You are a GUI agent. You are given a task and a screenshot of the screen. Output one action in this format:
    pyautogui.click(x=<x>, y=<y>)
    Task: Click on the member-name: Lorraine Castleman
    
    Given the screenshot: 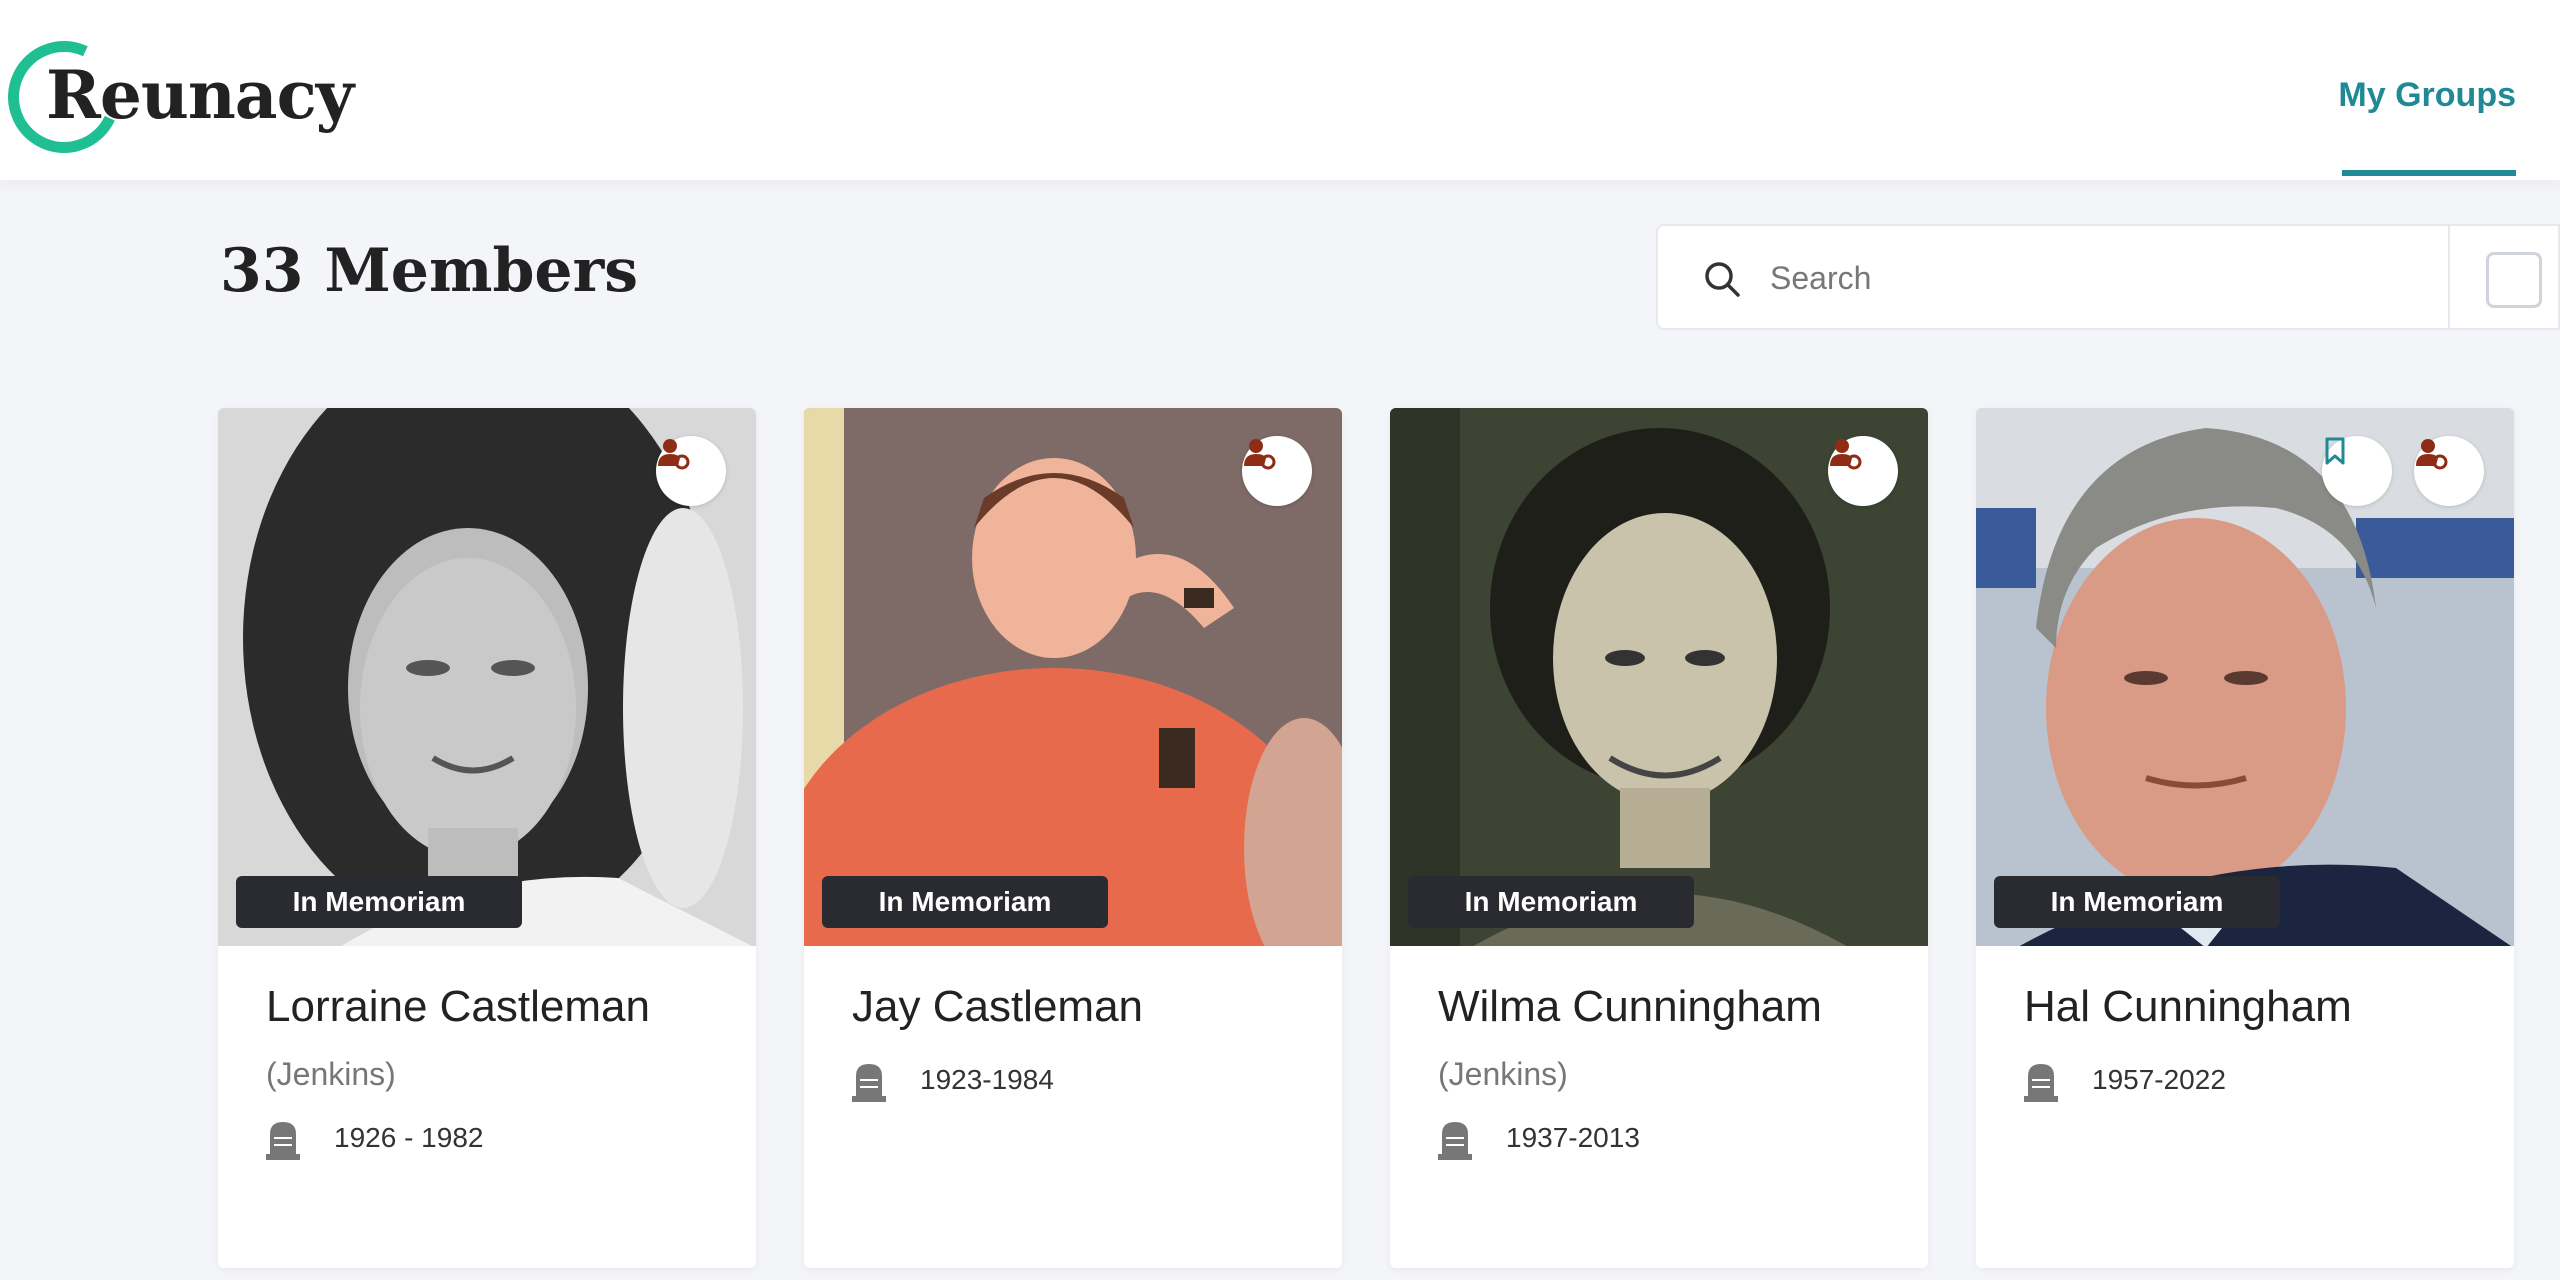 What is the action you would take?
    pyautogui.click(x=458, y=1007)
    